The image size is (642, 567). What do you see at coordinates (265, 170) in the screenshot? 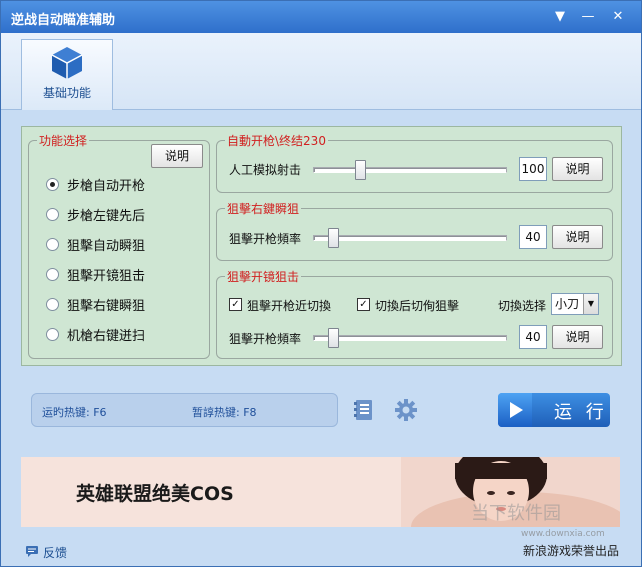
I see `auto-fire-label: 人工模拟射击` at bounding box center [265, 170].